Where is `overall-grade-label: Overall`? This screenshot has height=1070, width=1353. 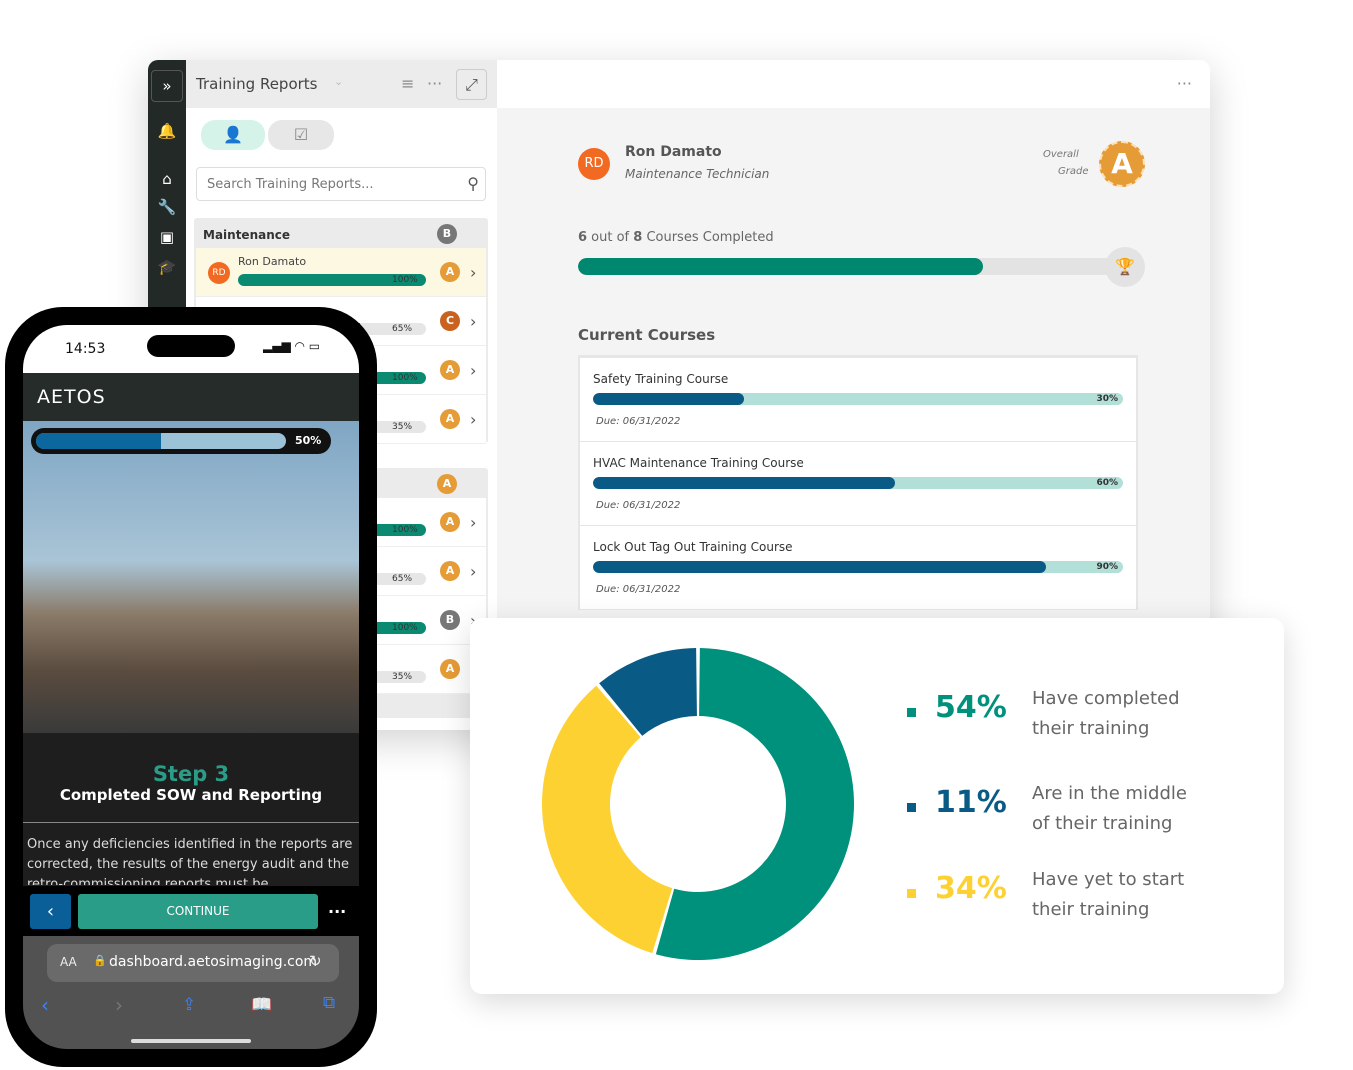
overall-grade-label: Overall is located at coordinates (1061, 154).